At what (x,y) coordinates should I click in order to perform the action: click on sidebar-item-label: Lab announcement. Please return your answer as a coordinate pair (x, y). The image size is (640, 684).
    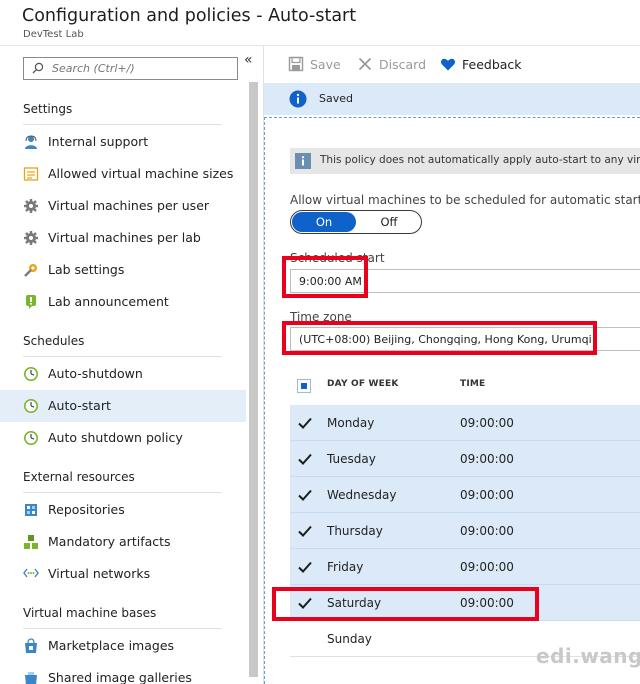
    Looking at the image, I should click on (108, 301).